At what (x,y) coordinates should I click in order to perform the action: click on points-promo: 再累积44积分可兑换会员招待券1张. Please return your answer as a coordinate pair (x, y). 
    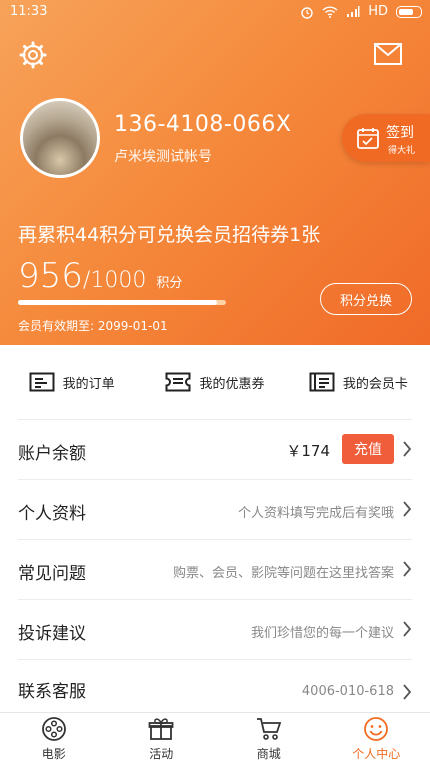
    Looking at the image, I should click on (169, 233).